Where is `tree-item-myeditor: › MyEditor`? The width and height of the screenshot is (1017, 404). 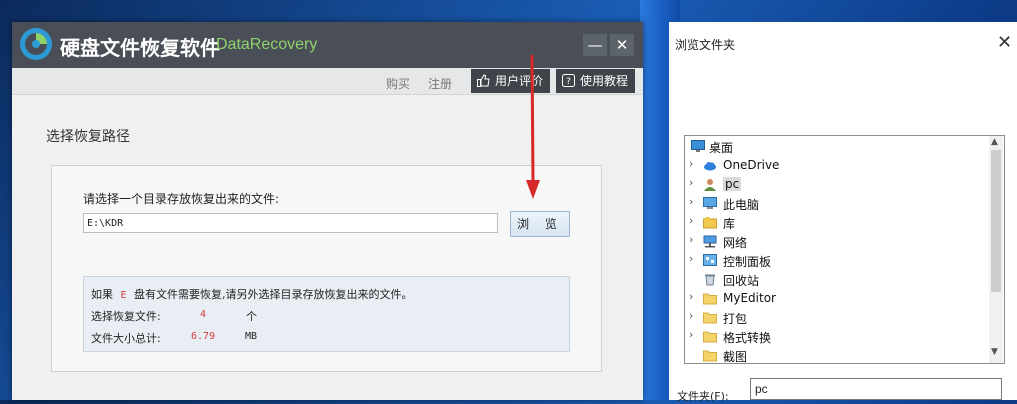 tree-item-myeditor: › MyEditor is located at coordinates (834, 299).